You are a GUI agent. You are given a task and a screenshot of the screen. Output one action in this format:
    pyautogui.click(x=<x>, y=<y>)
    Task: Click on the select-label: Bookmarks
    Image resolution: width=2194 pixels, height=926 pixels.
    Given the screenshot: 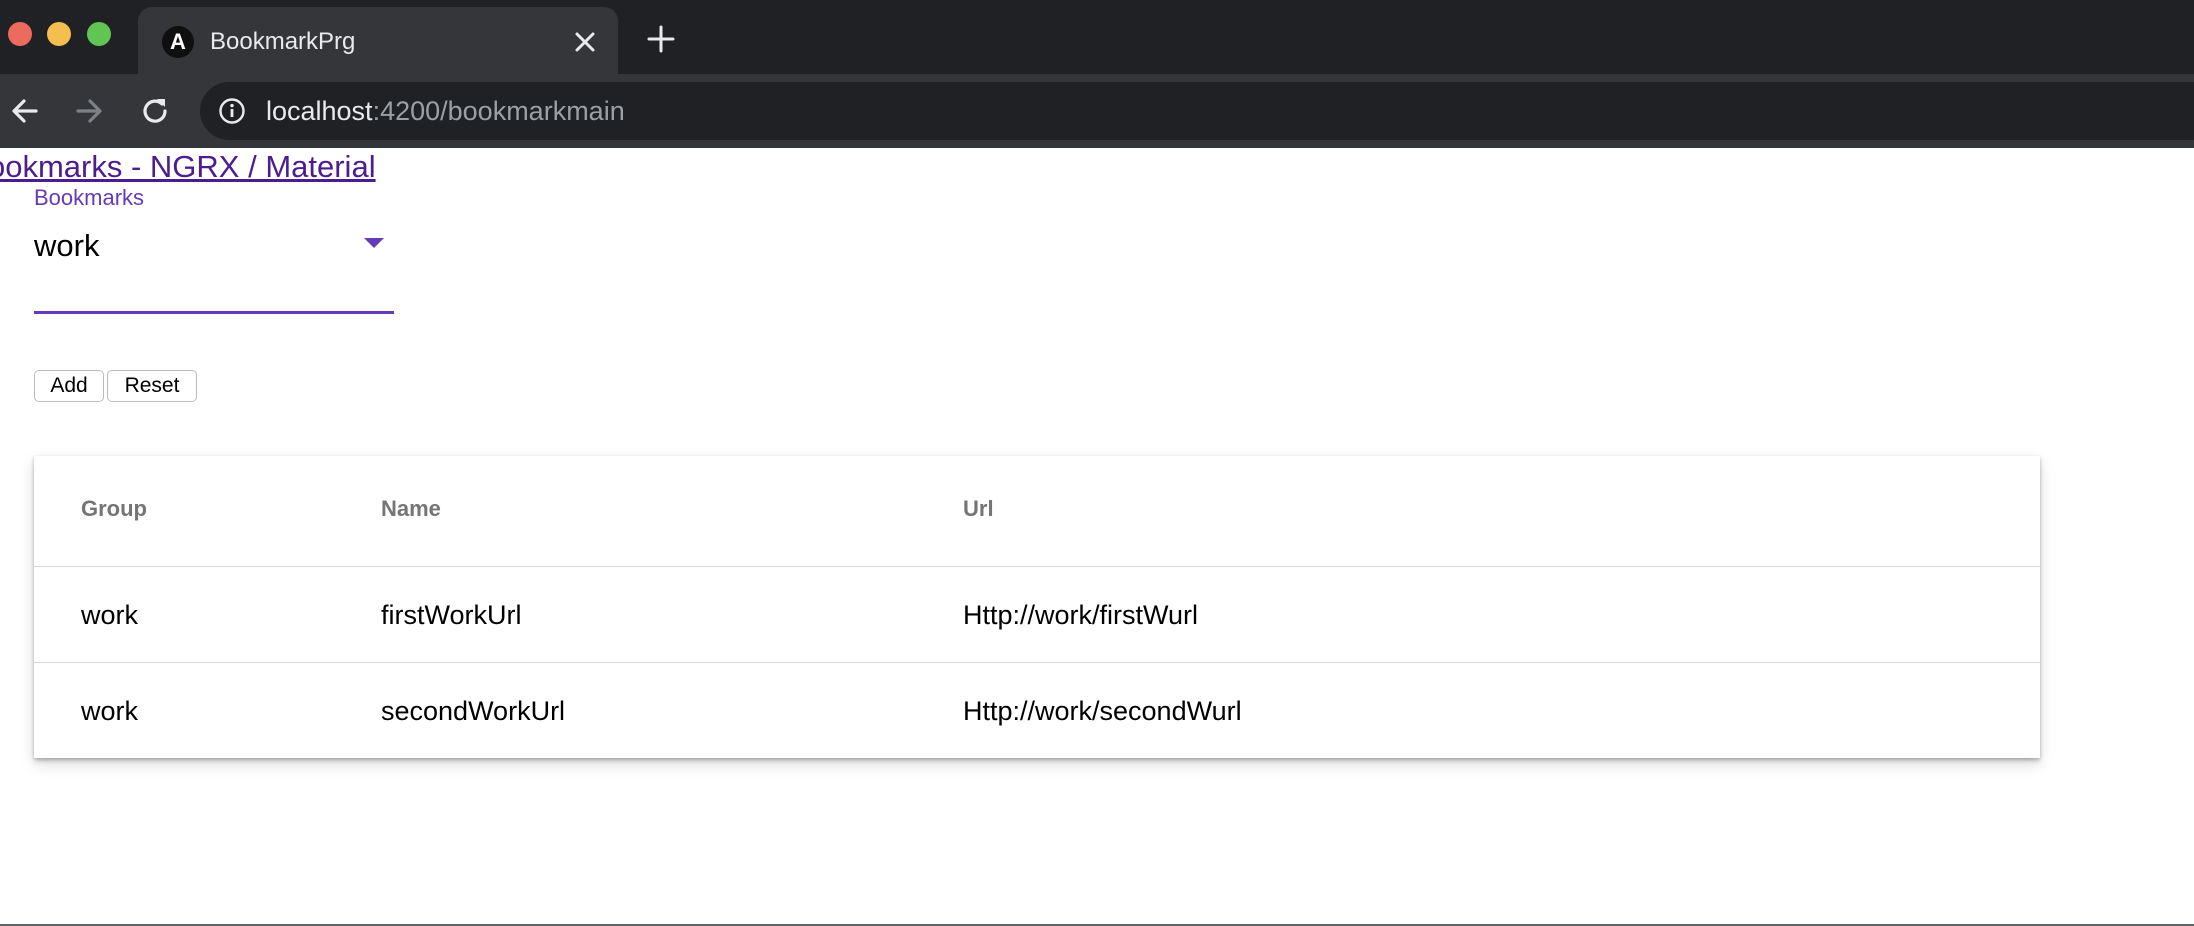 What is the action you would take?
    pyautogui.click(x=89, y=197)
    